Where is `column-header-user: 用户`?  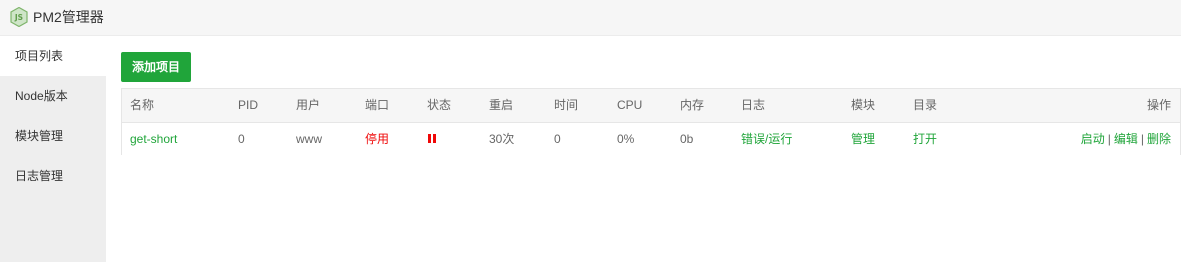
column-header-user: 用户 is located at coordinates (308, 105).